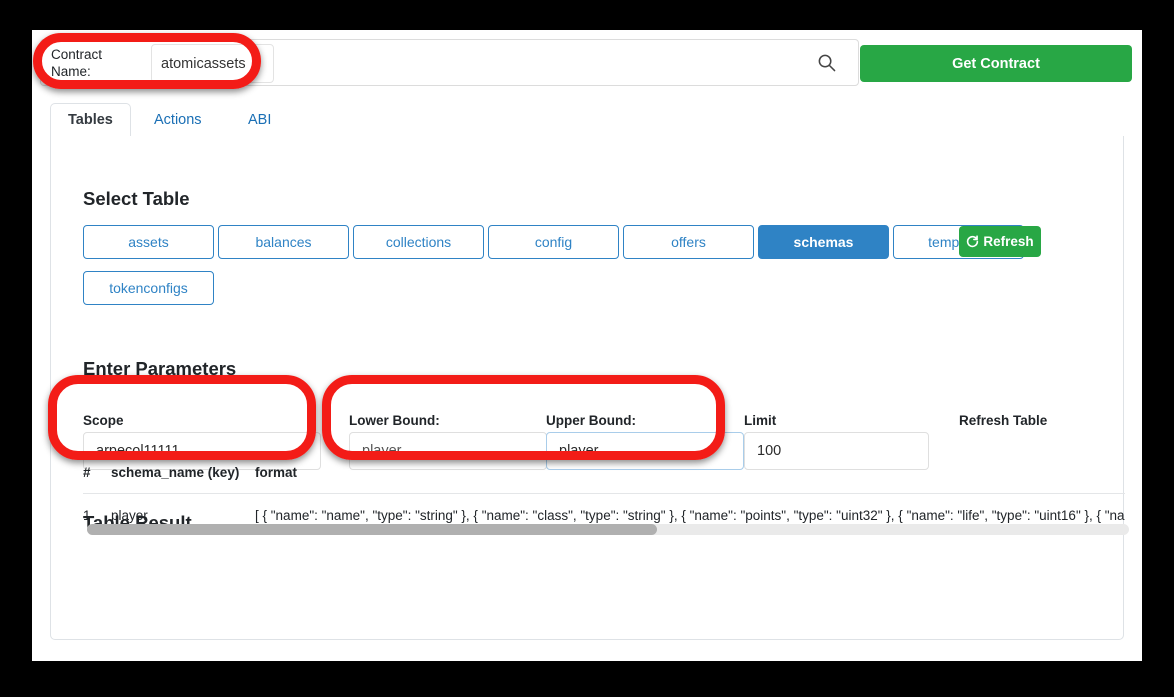 This screenshot has width=1174, height=697. What do you see at coordinates (688, 242) in the screenshot?
I see `table-button-offers: offers` at bounding box center [688, 242].